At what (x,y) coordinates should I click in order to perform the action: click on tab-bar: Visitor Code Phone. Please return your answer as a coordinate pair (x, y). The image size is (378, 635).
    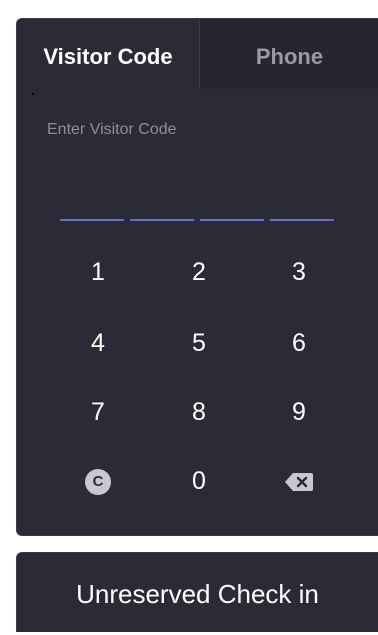
    Looking at the image, I should click on (197, 54).